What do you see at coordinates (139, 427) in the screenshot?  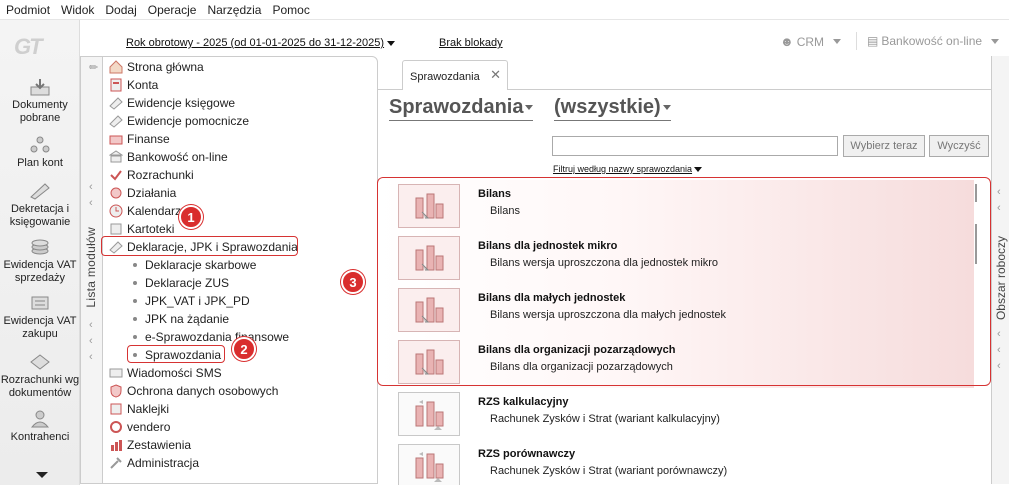 I see `module-vendero: vendero` at bounding box center [139, 427].